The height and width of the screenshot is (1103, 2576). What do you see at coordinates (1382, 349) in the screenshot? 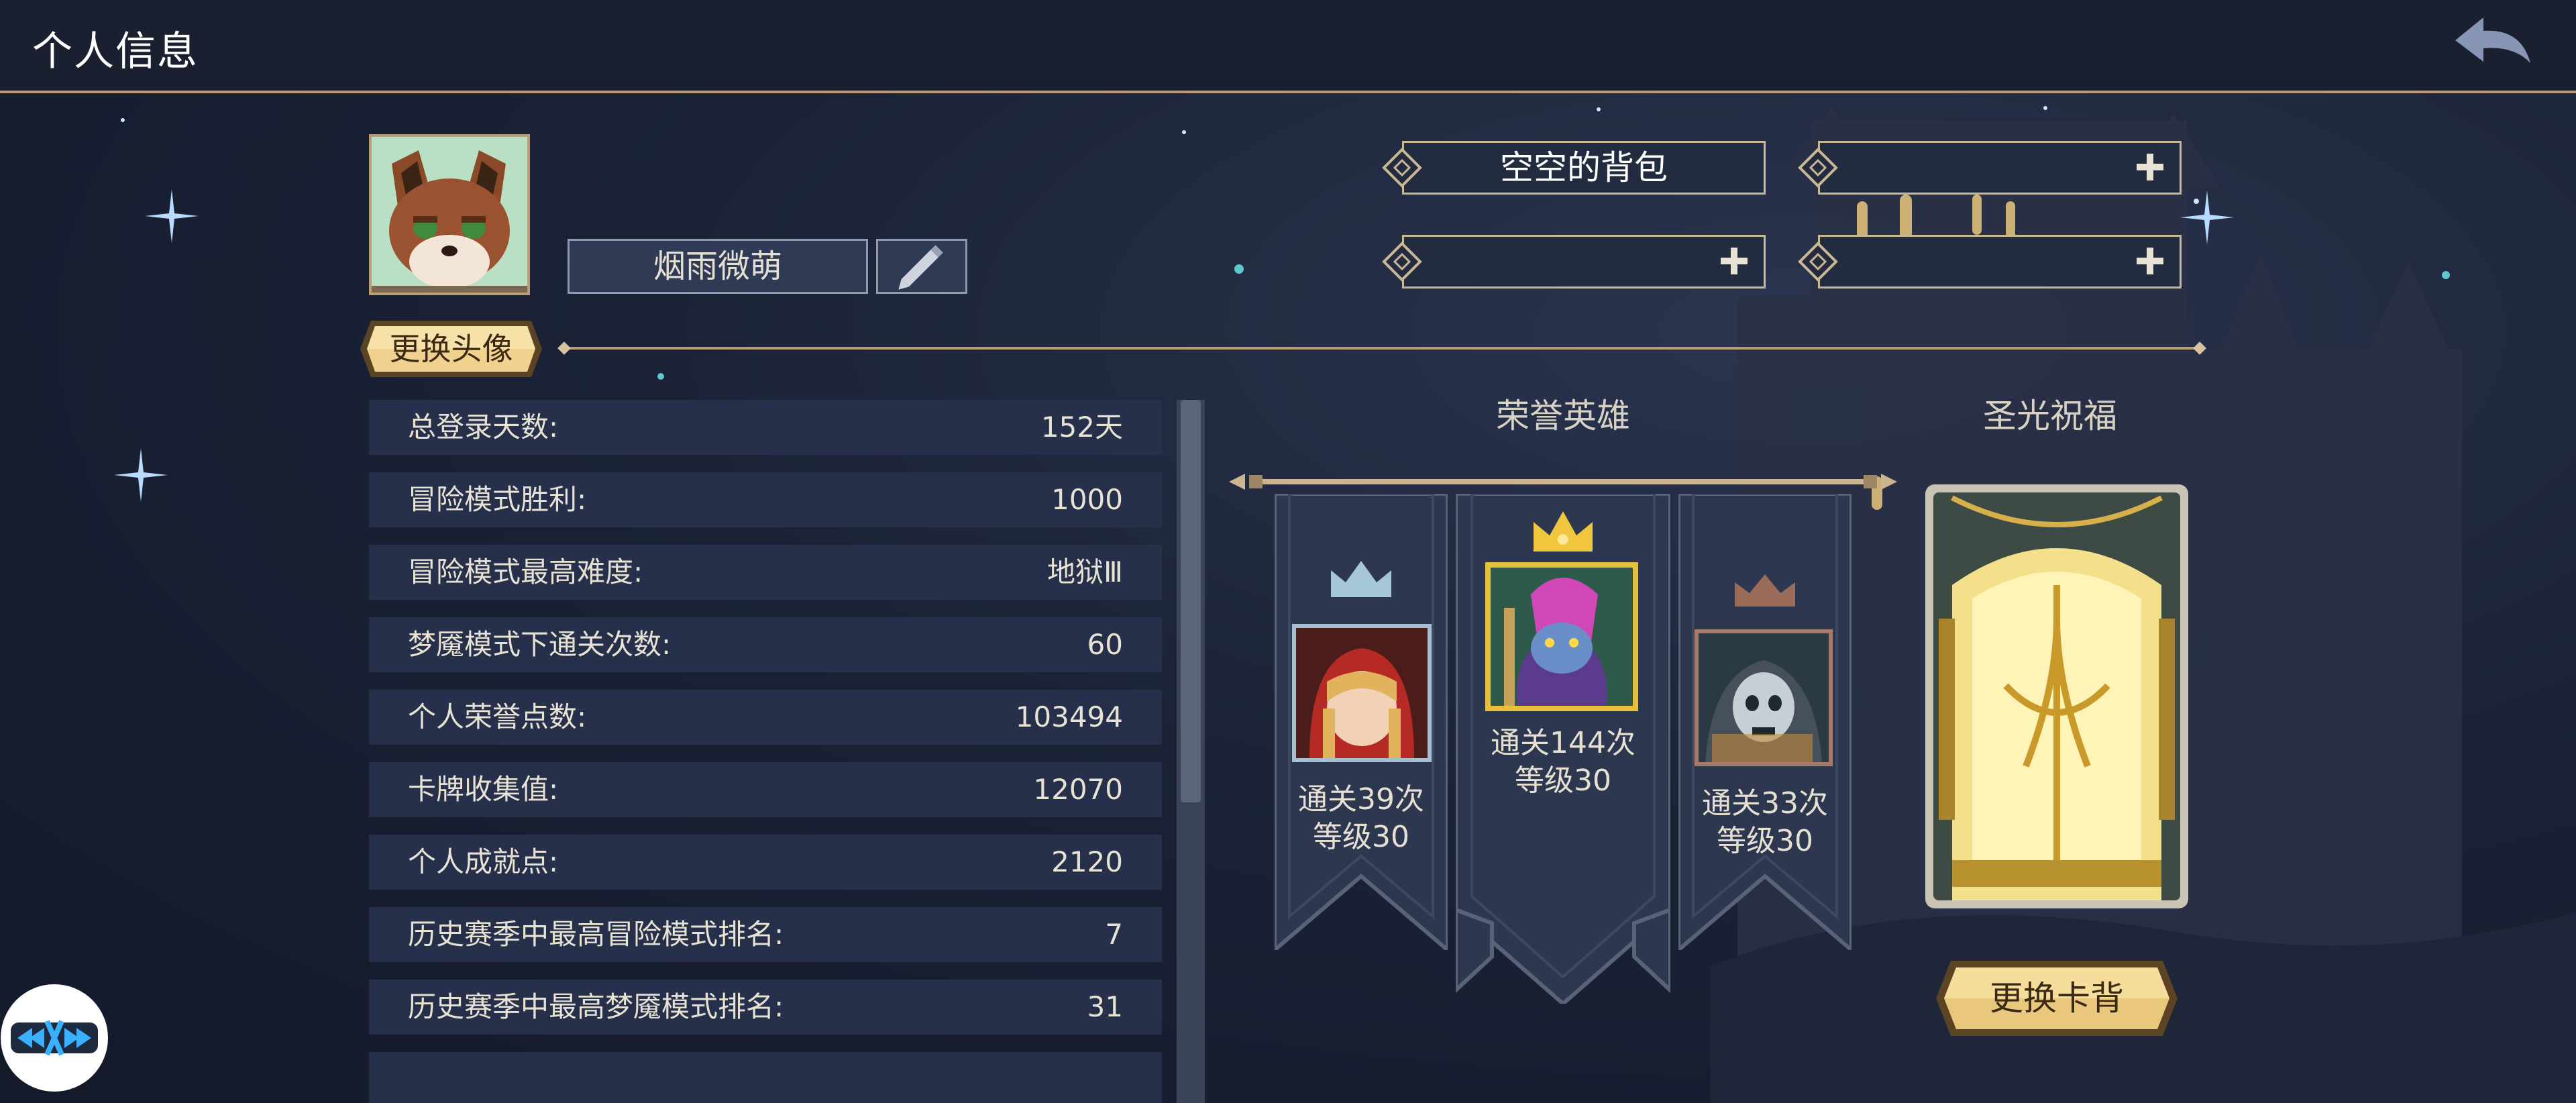
I see `section-divider` at bounding box center [1382, 349].